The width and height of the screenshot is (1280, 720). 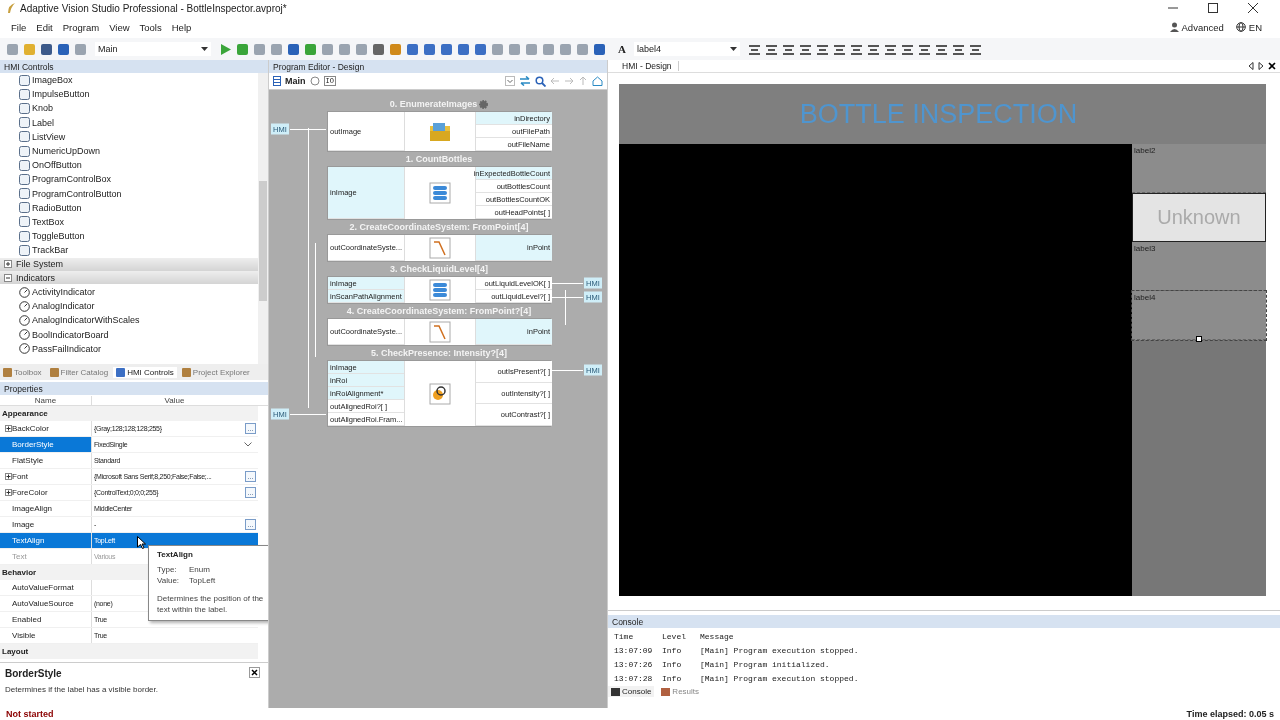 I want to click on property-name: AutoValueSource, so click(x=46, y=604).